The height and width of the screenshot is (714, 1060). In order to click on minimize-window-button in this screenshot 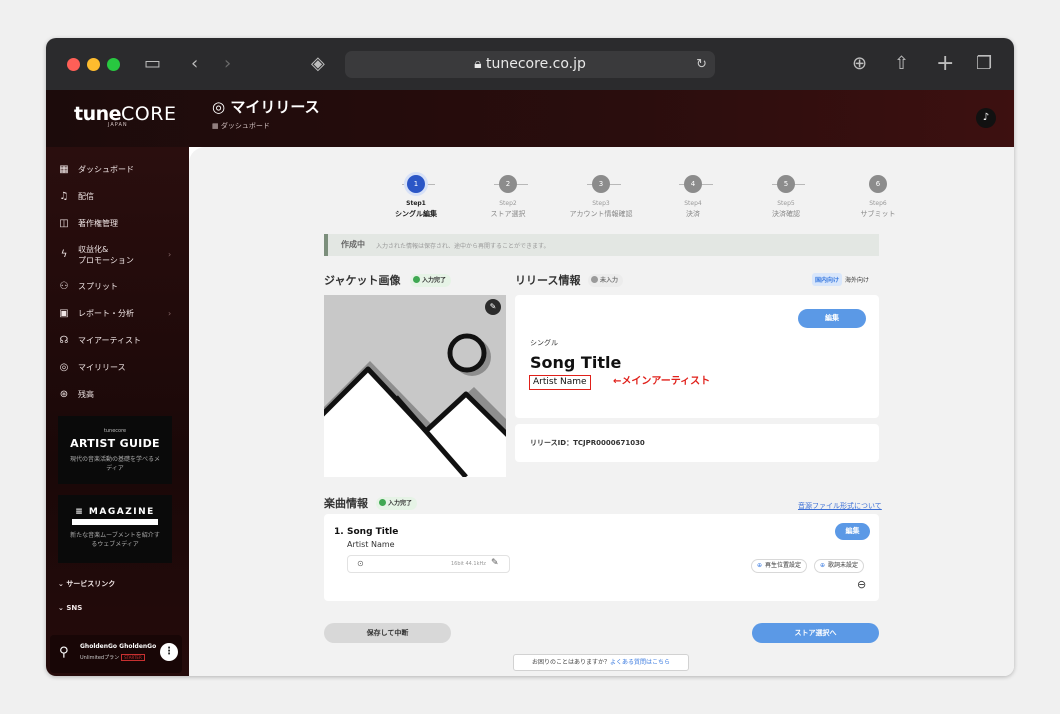, I will do `click(93, 64)`.